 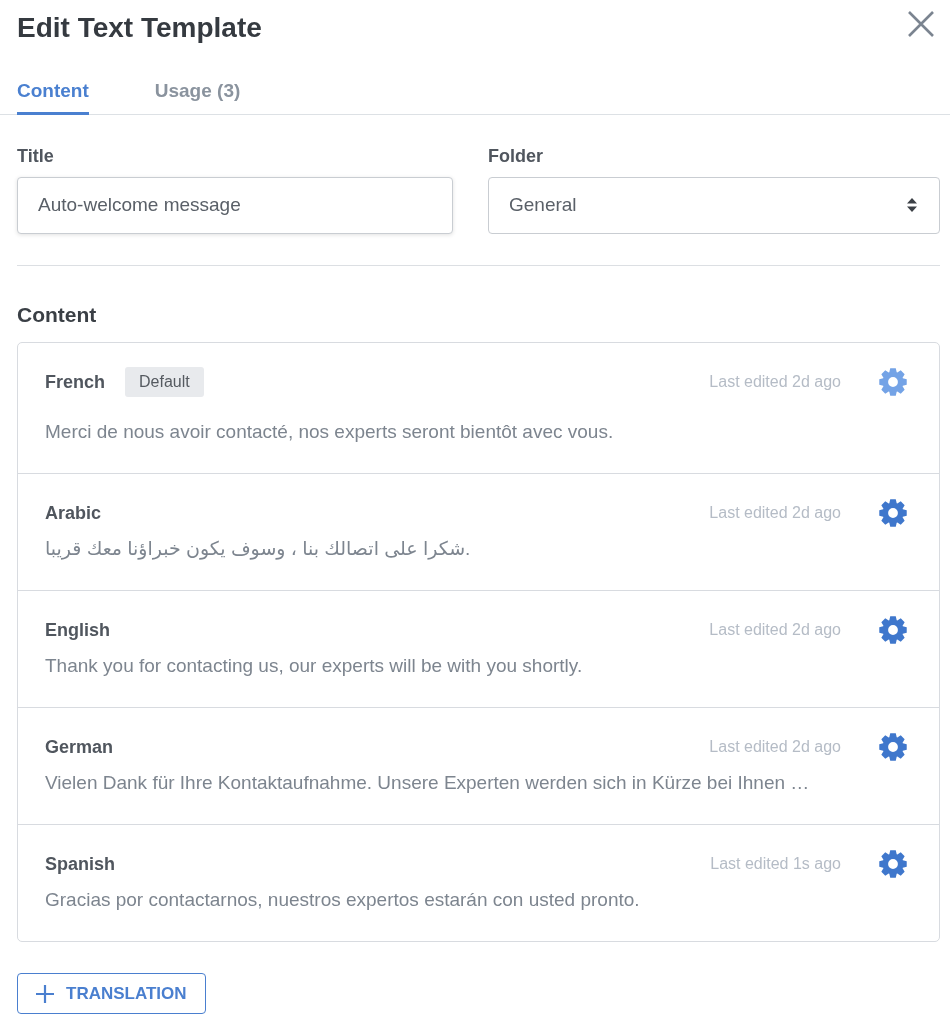 I want to click on section-heading: Content, so click(x=57, y=315).